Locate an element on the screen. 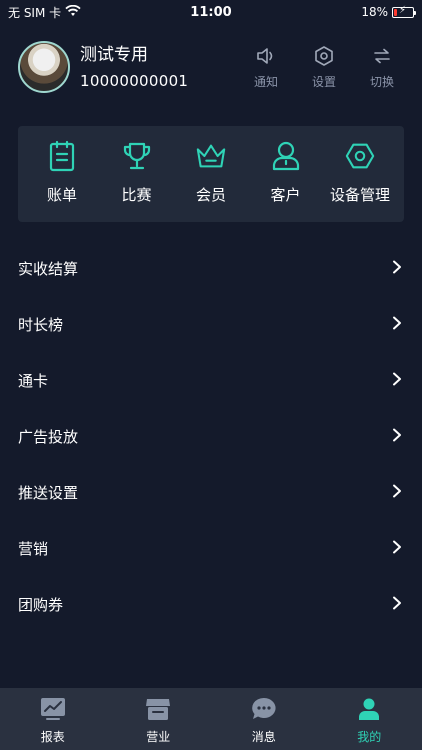 The image size is (422, 750). crown-icon is located at coordinates (211, 156).